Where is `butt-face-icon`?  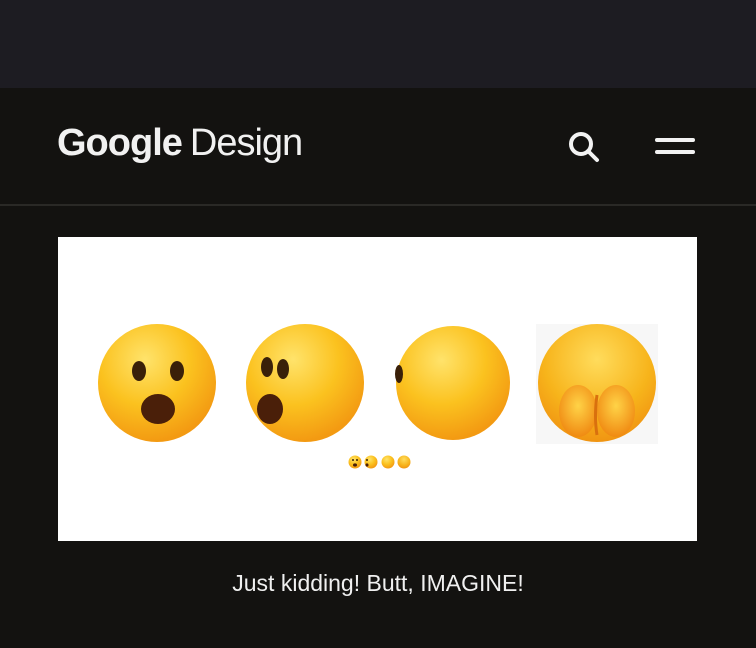
butt-face-icon is located at coordinates (597, 384).